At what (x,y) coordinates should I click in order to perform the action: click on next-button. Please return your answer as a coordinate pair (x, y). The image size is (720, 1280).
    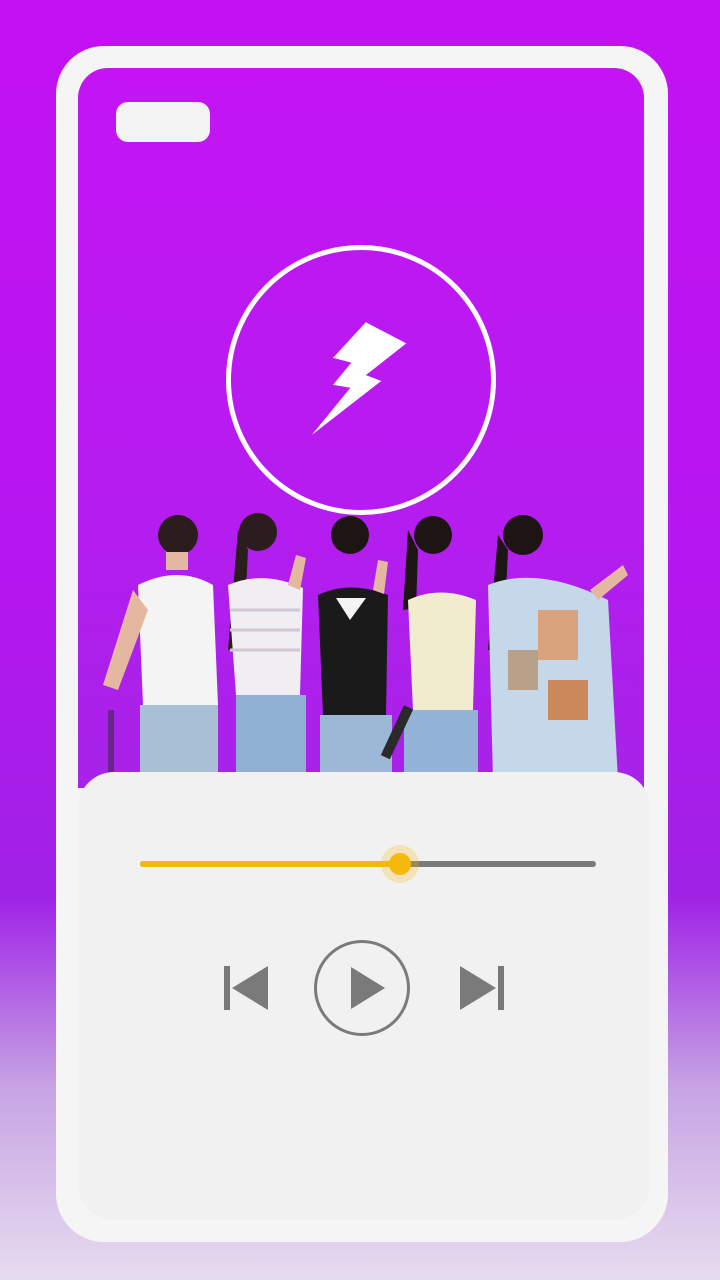
    Looking at the image, I should click on (482, 988).